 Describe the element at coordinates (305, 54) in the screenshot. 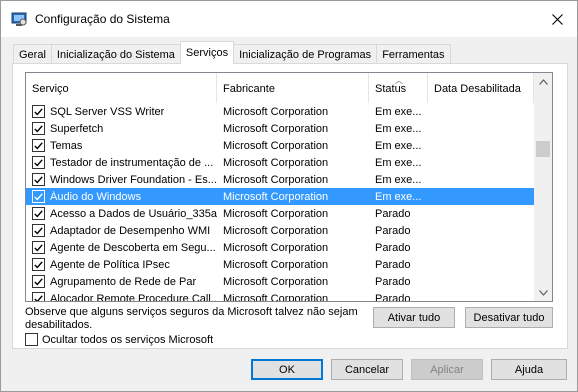

I see `tab-startup: Inicialização de Programas` at that location.